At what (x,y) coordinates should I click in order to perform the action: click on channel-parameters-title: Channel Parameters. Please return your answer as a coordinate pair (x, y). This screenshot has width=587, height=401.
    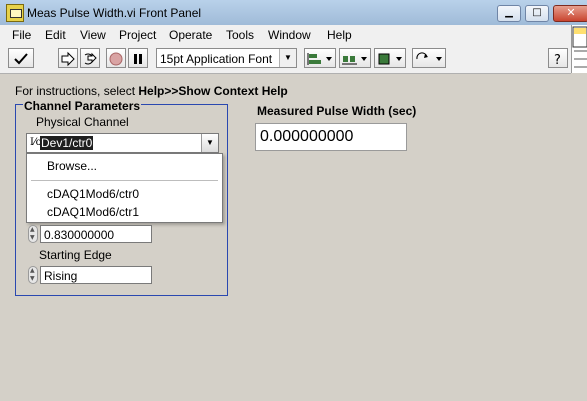
    Looking at the image, I should click on (82, 106).